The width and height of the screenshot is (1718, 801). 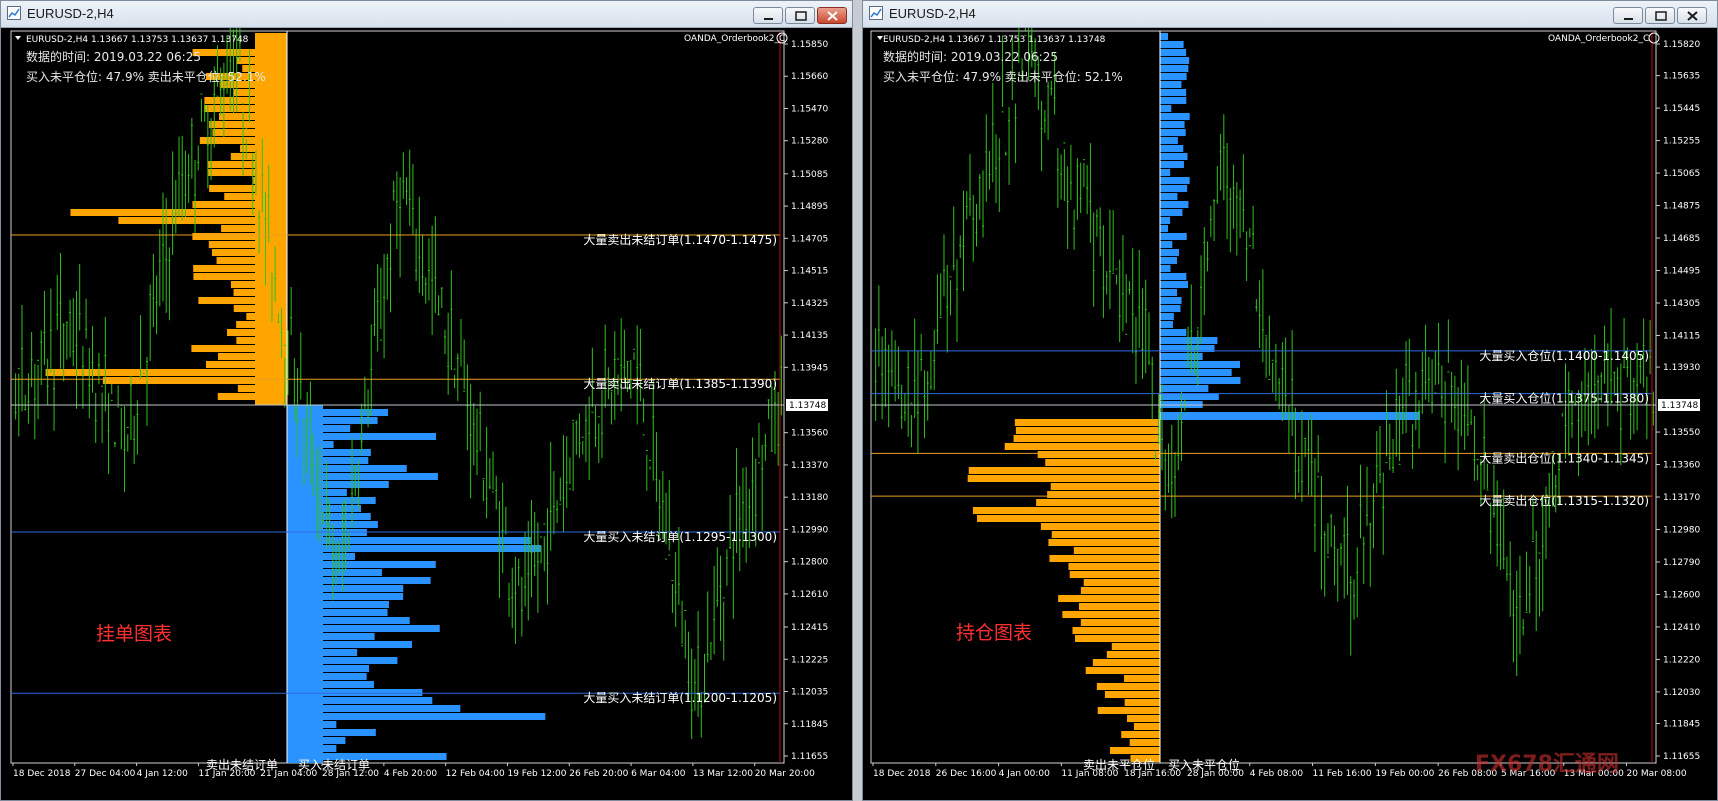 What do you see at coordinates (411, 774) in the screenshot?
I see `time-tick-label: 4 Feb 20:00` at bounding box center [411, 774].